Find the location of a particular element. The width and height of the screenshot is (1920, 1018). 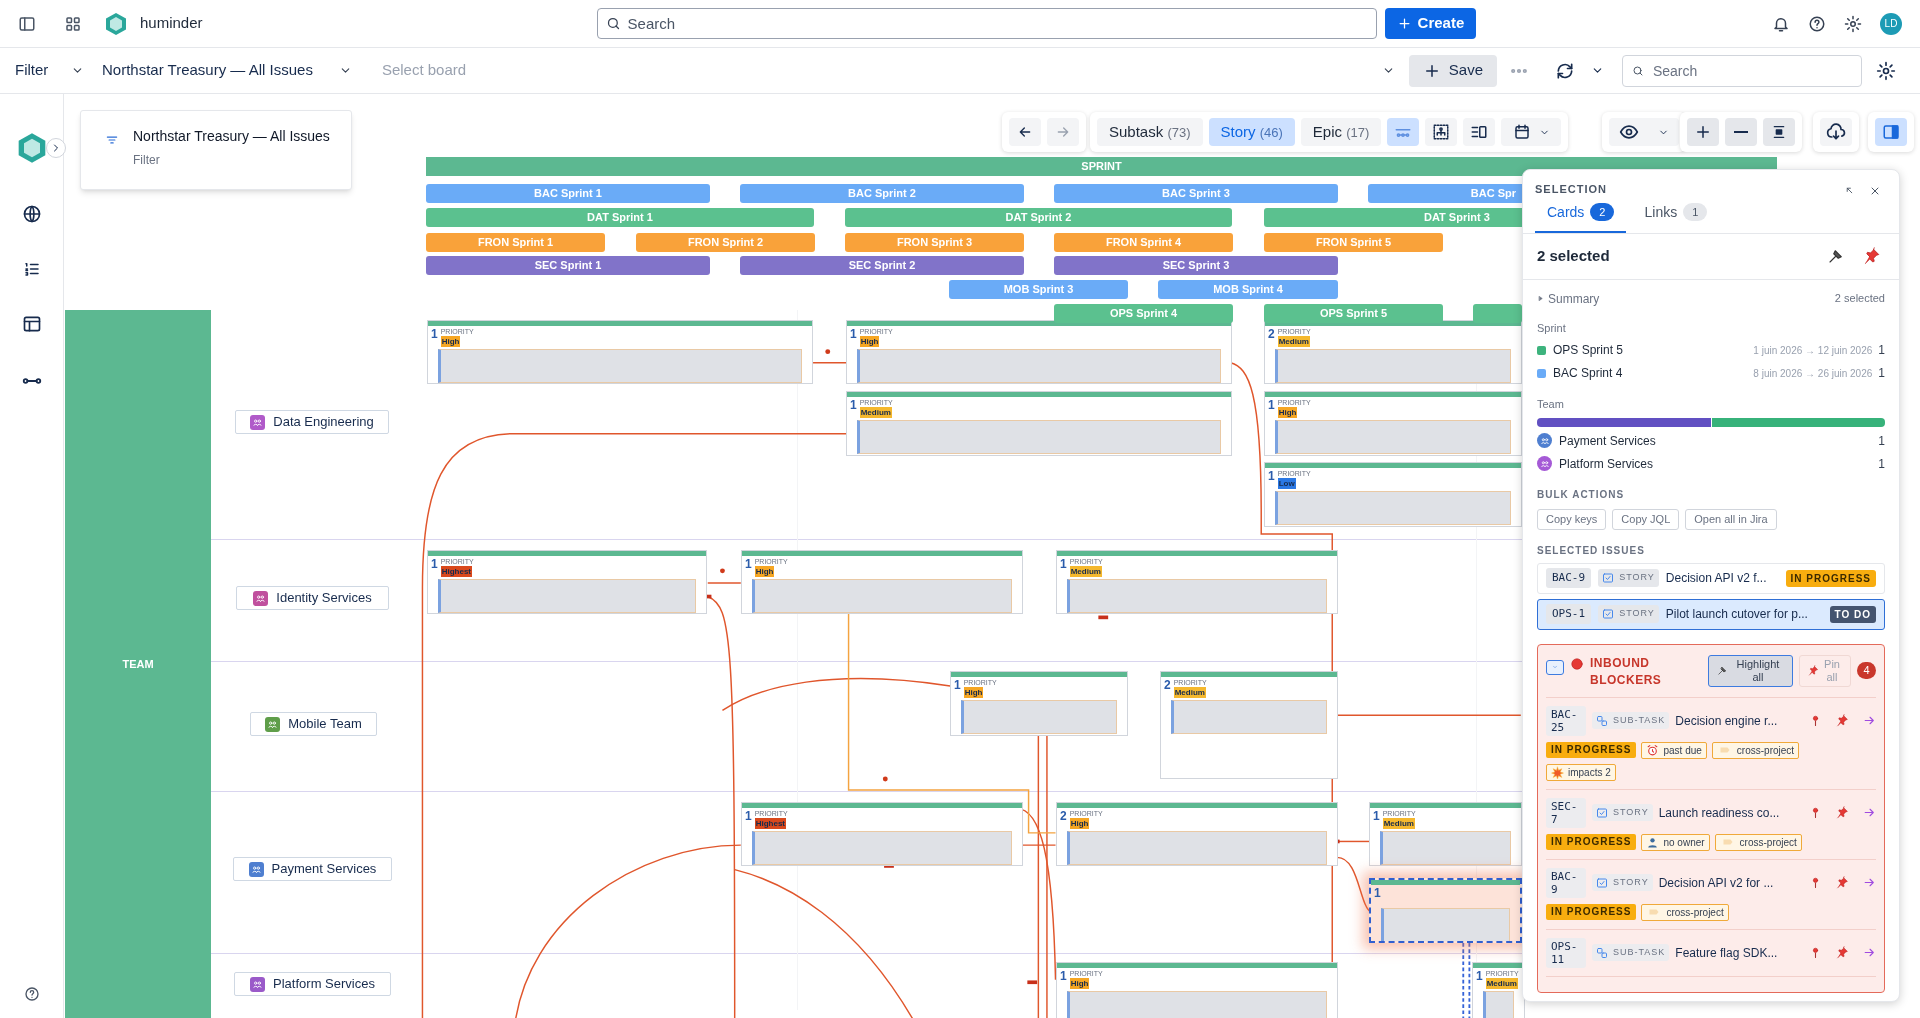

zoom-out-button is located at coordinates (1741, 132).